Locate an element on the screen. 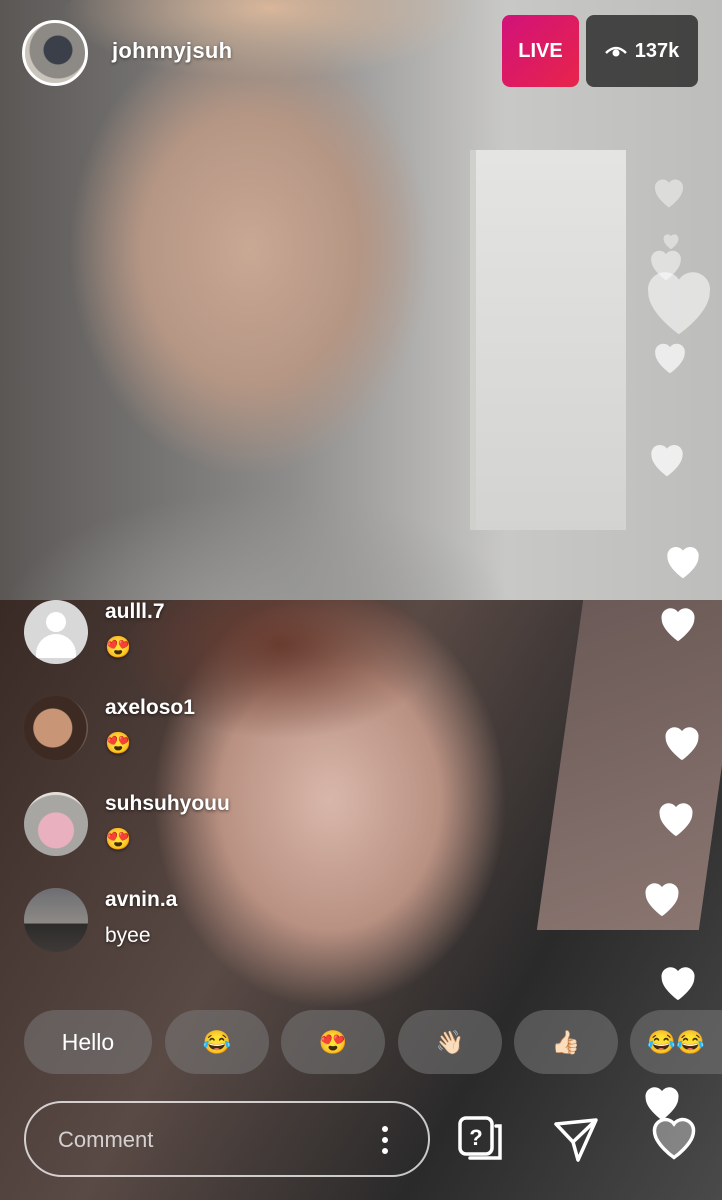  host-shirt is located at coordinates (300, 510).